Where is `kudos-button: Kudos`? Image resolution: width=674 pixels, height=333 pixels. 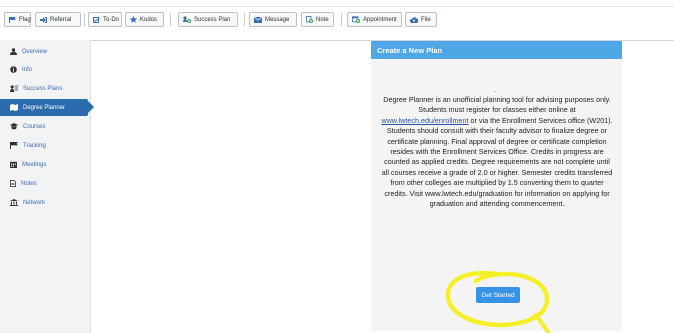
kudos-button: Kudos is located at coordinates (144, 19).